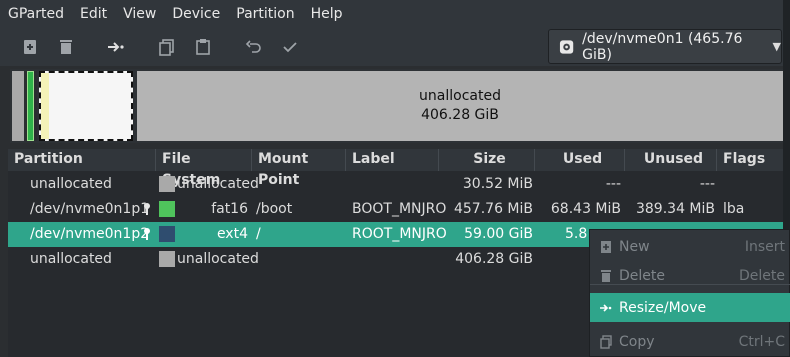  Describe the element at coordinates (613, 184) in the screenshot. I see `cell-used: ---` at that location.